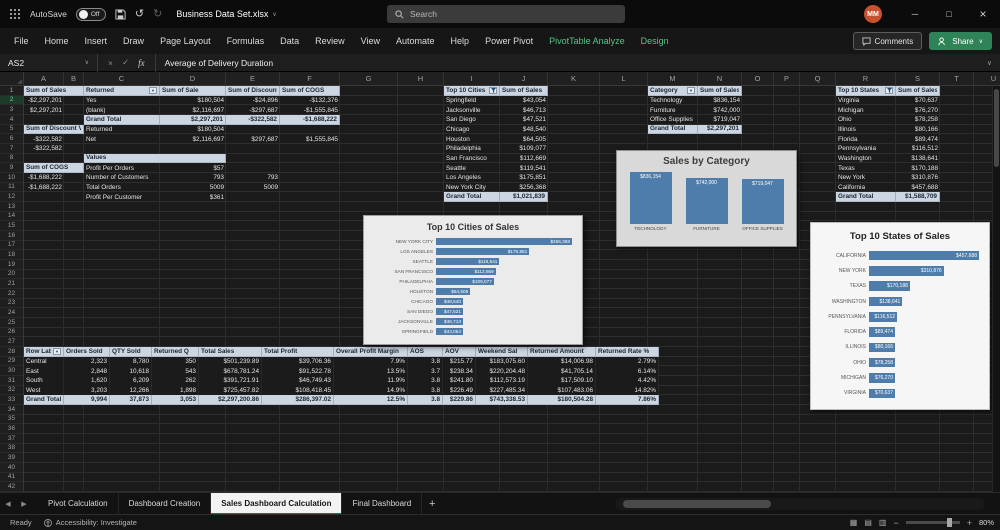 This screenshot has height=530, width=1000. What do you see at coordinates (11, 429) in the screenshot?
I see `row-header-36: 36` at bounding box center [11, 429].